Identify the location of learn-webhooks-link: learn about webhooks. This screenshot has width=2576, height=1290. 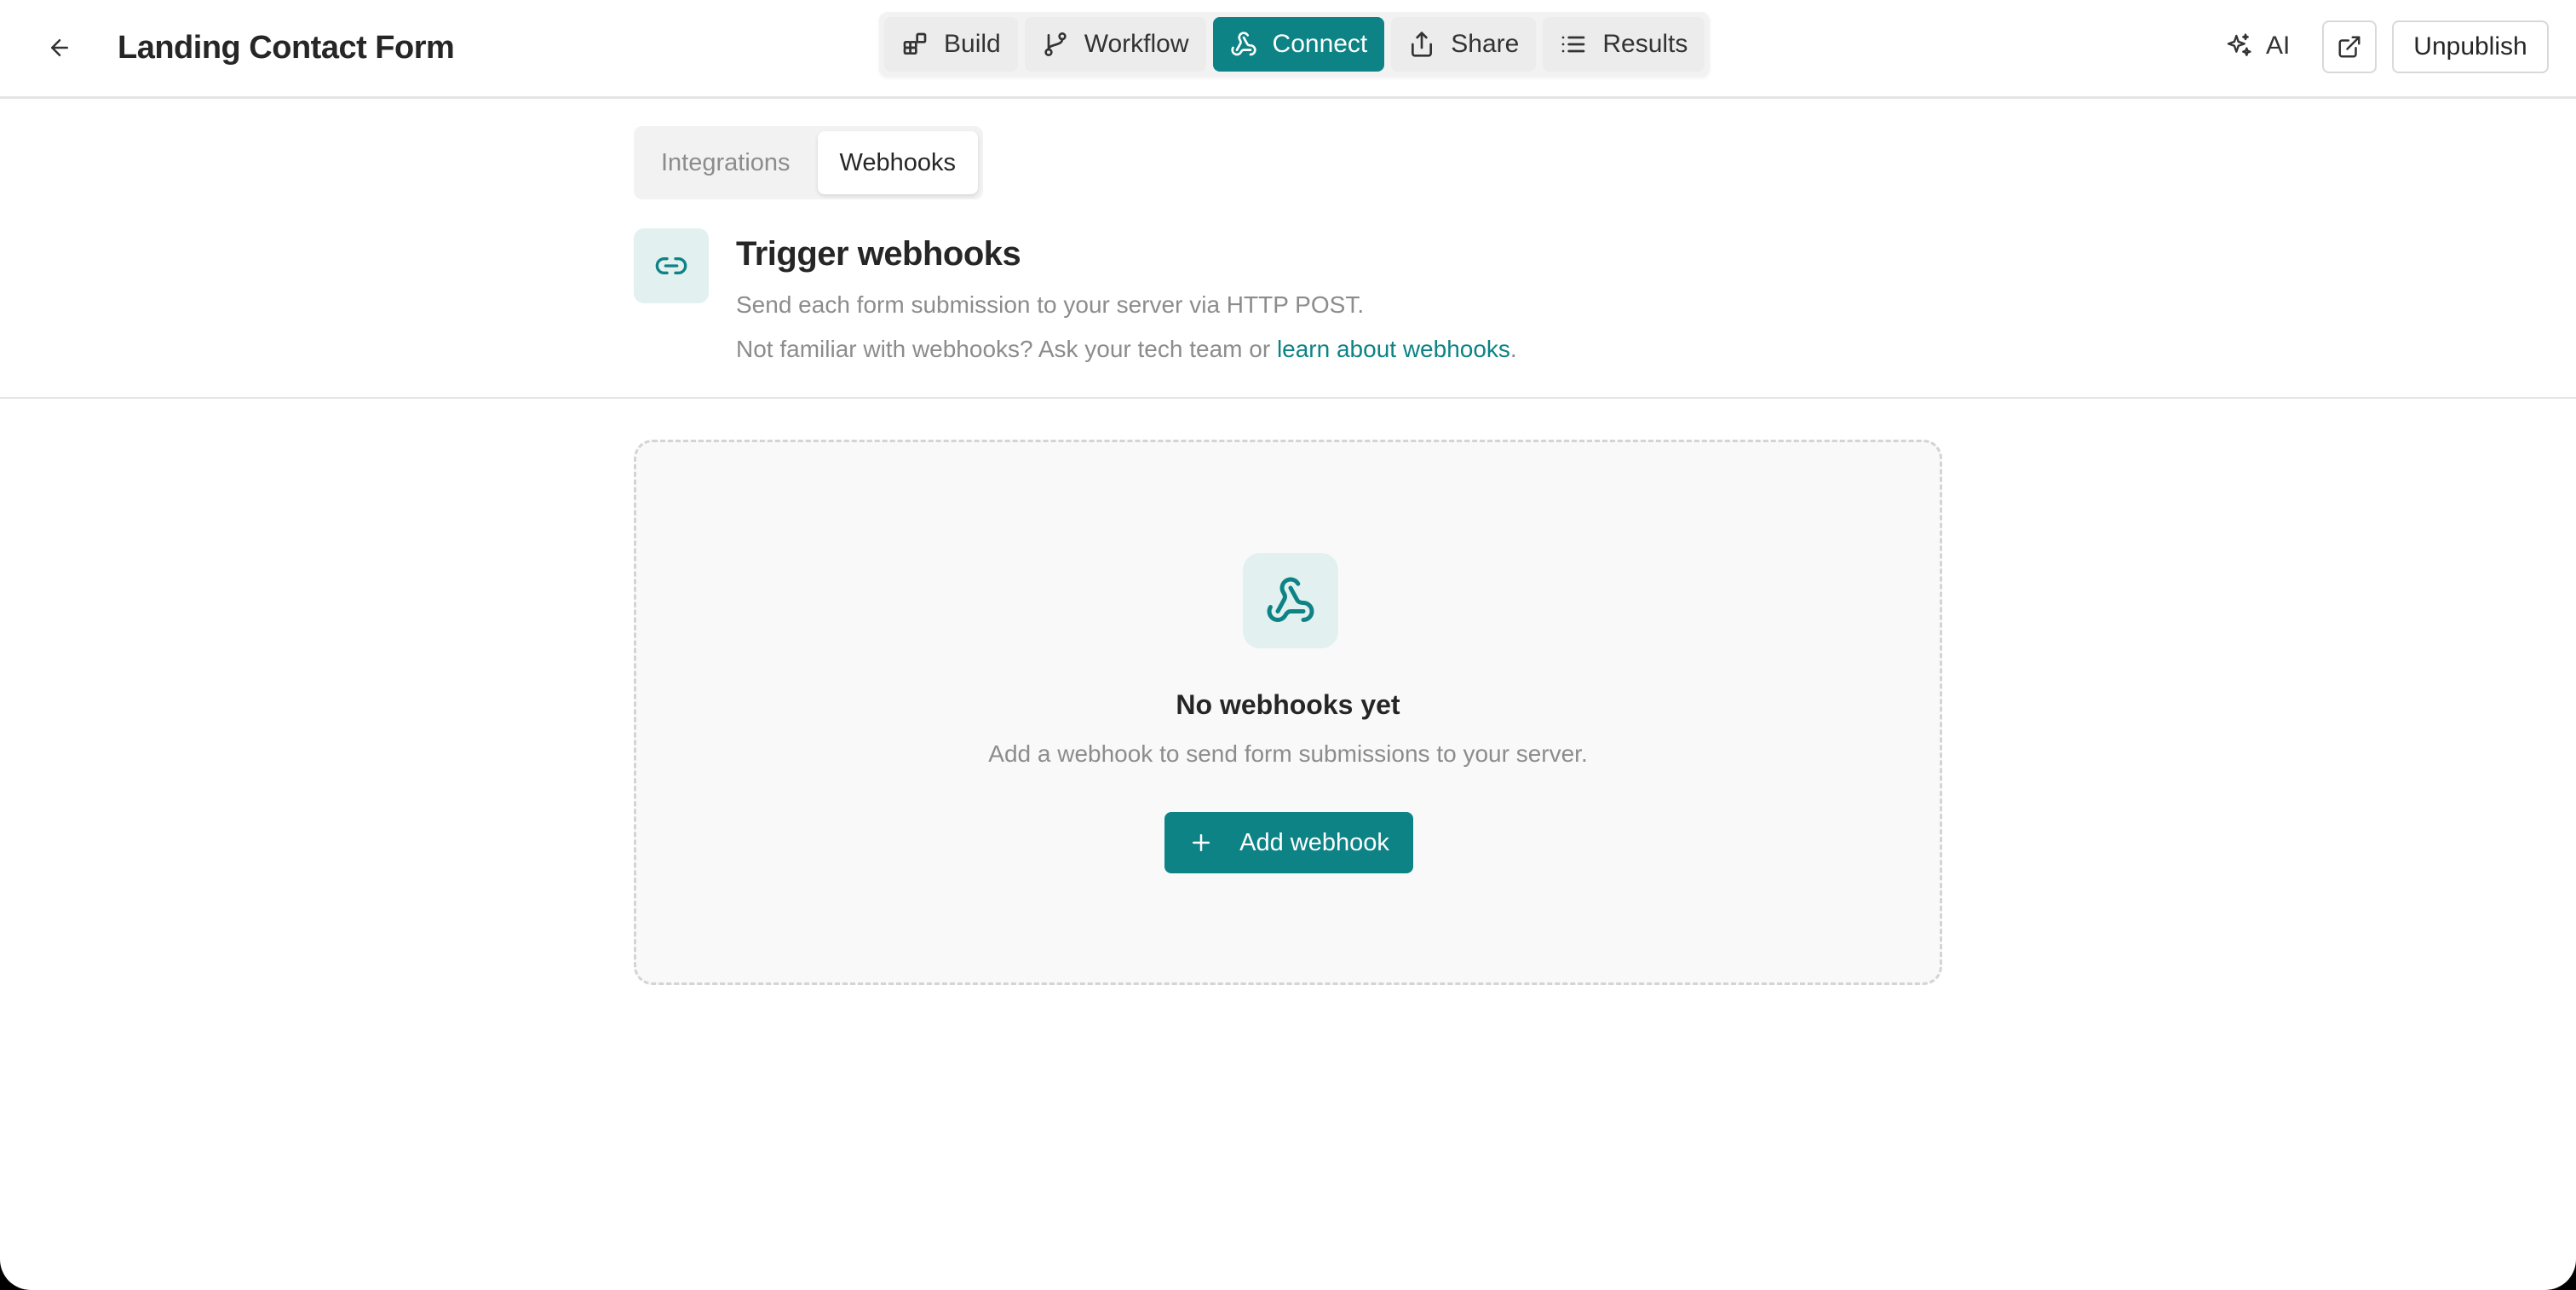
(1394, 349).